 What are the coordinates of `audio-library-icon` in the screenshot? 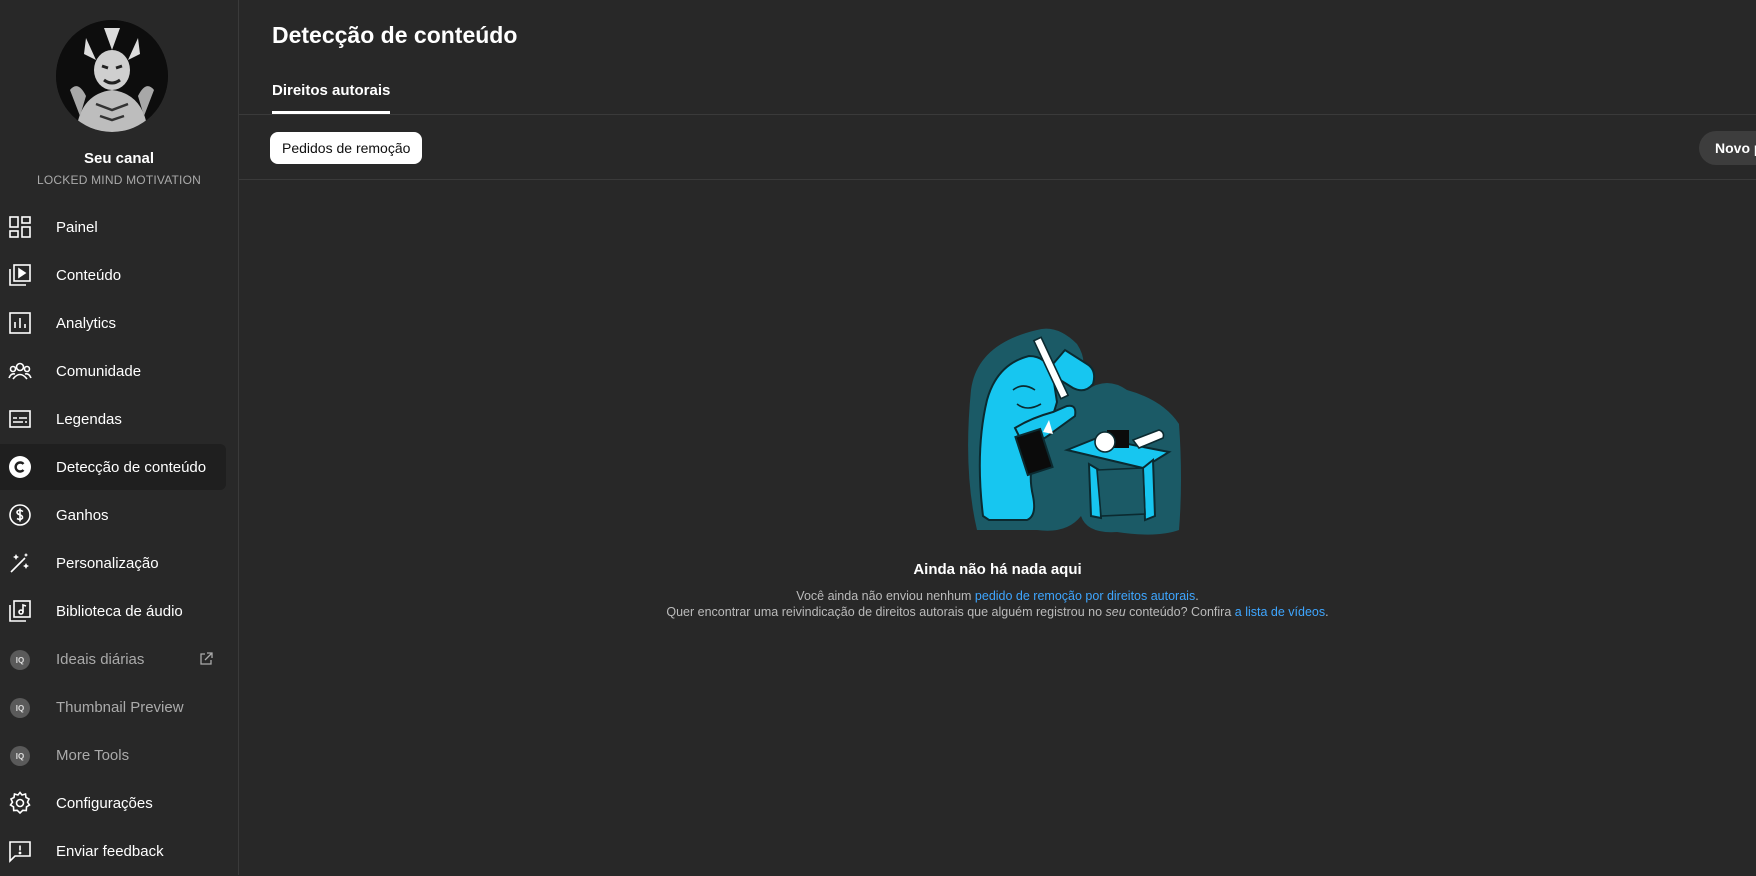 It's located at (20, 611).